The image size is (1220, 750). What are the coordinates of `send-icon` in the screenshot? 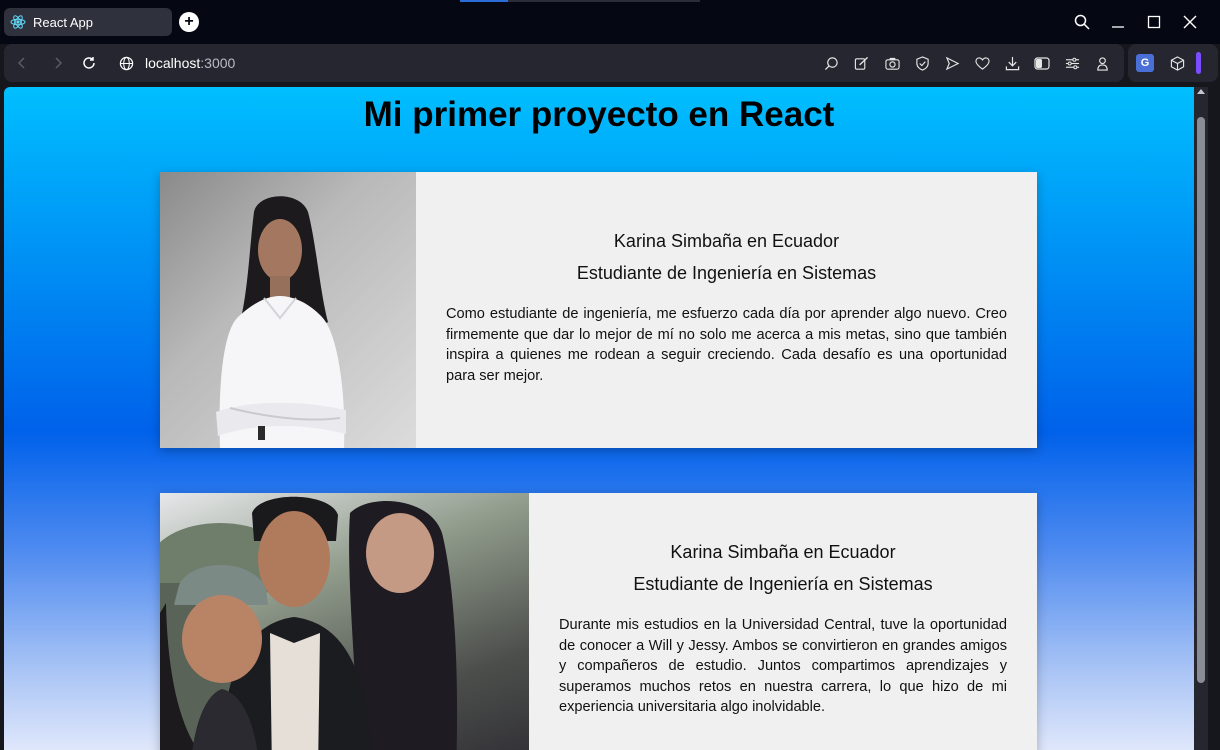 It's located at (952, 63).